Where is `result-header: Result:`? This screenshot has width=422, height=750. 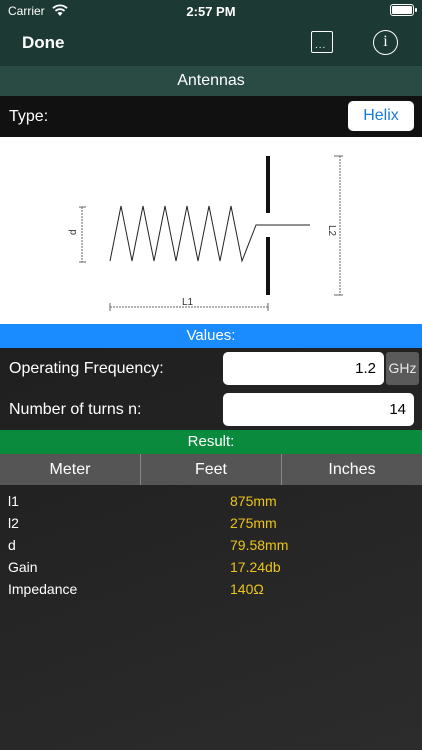 result-header: Result: is located at coordinates (211, 442).